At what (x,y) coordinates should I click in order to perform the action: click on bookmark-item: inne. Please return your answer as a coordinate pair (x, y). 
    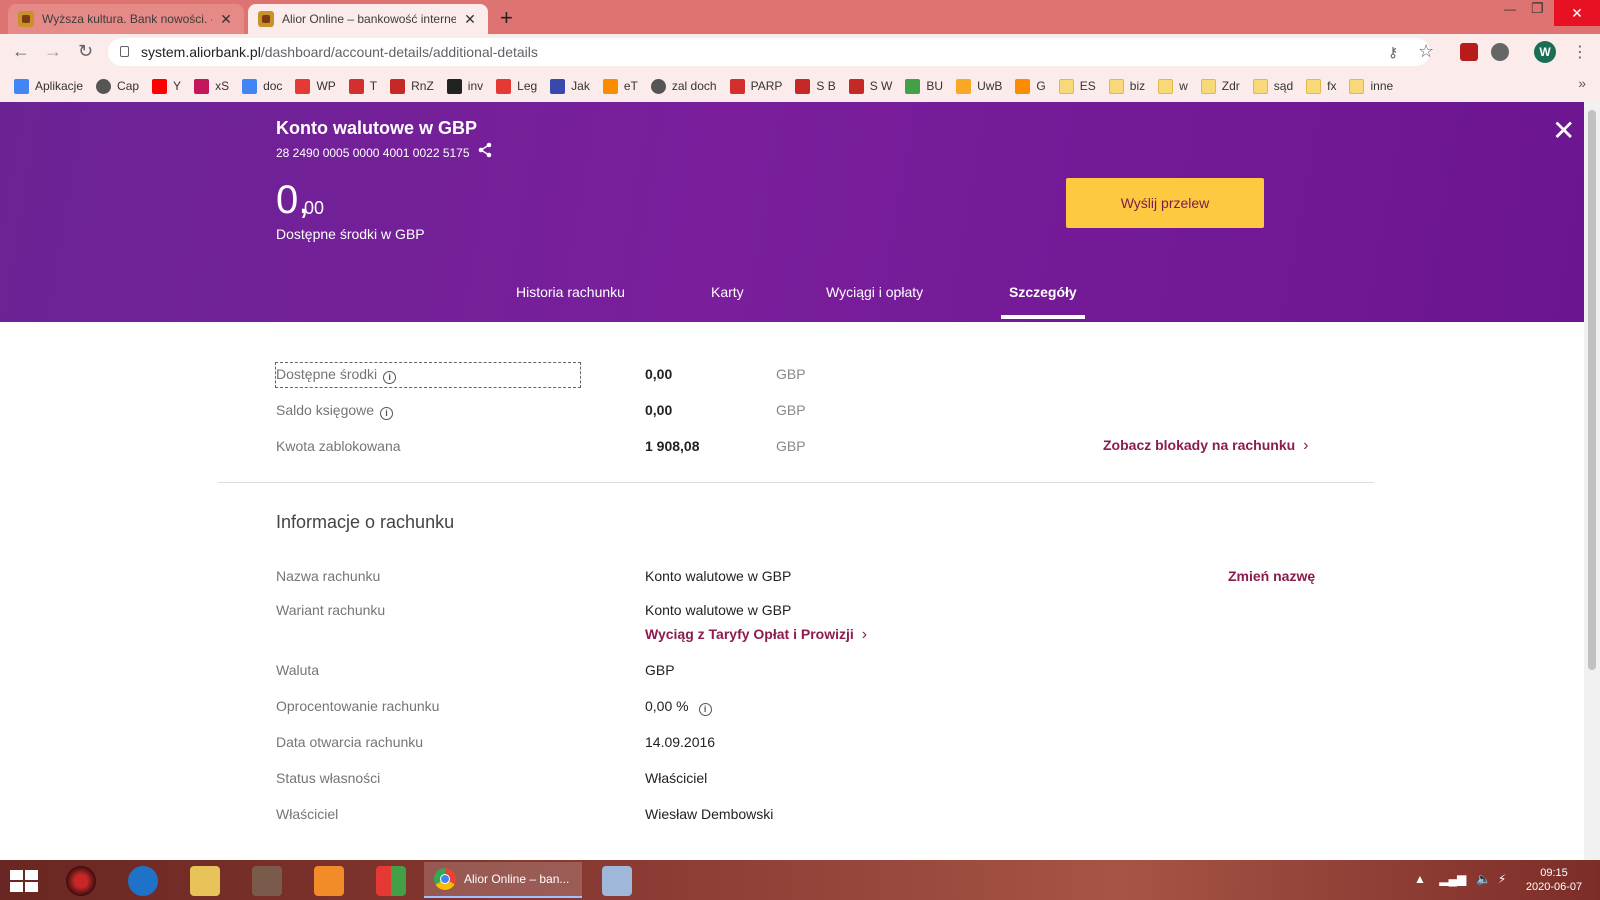
    Looking at the image, I should click on (1371, 86).